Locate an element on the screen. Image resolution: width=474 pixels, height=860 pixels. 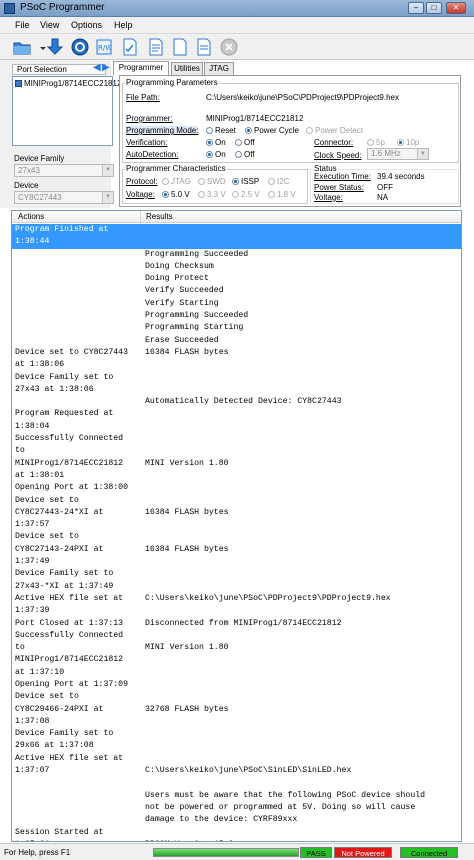
log-row: Erase Succeeded is located at coordinates (236, 341).